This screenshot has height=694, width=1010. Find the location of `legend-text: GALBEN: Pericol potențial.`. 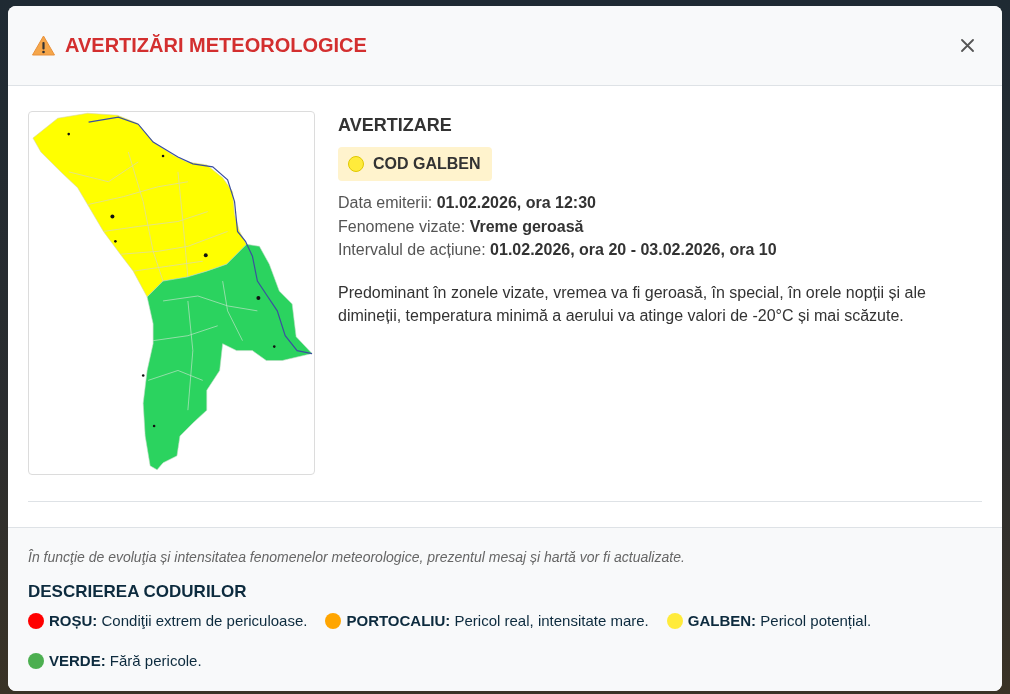

legend-text: GALBEN: Pericol potențial. is located at coordinates (779, 621).